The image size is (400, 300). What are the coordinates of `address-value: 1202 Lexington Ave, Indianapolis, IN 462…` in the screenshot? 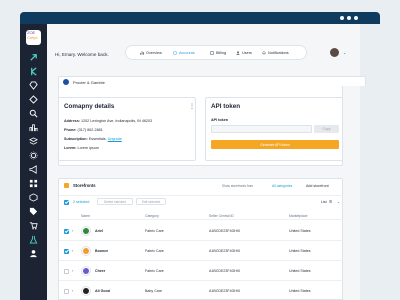 It's located at (117, 121).